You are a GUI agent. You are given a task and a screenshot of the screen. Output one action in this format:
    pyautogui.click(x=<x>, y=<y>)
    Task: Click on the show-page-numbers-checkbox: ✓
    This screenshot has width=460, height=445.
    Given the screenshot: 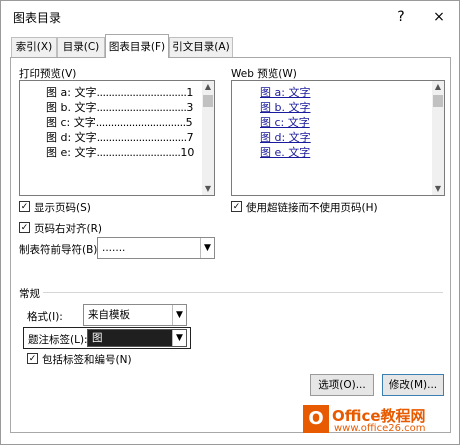 What is the action you would take?
    pyautogui.click(x=24, y=206)
    